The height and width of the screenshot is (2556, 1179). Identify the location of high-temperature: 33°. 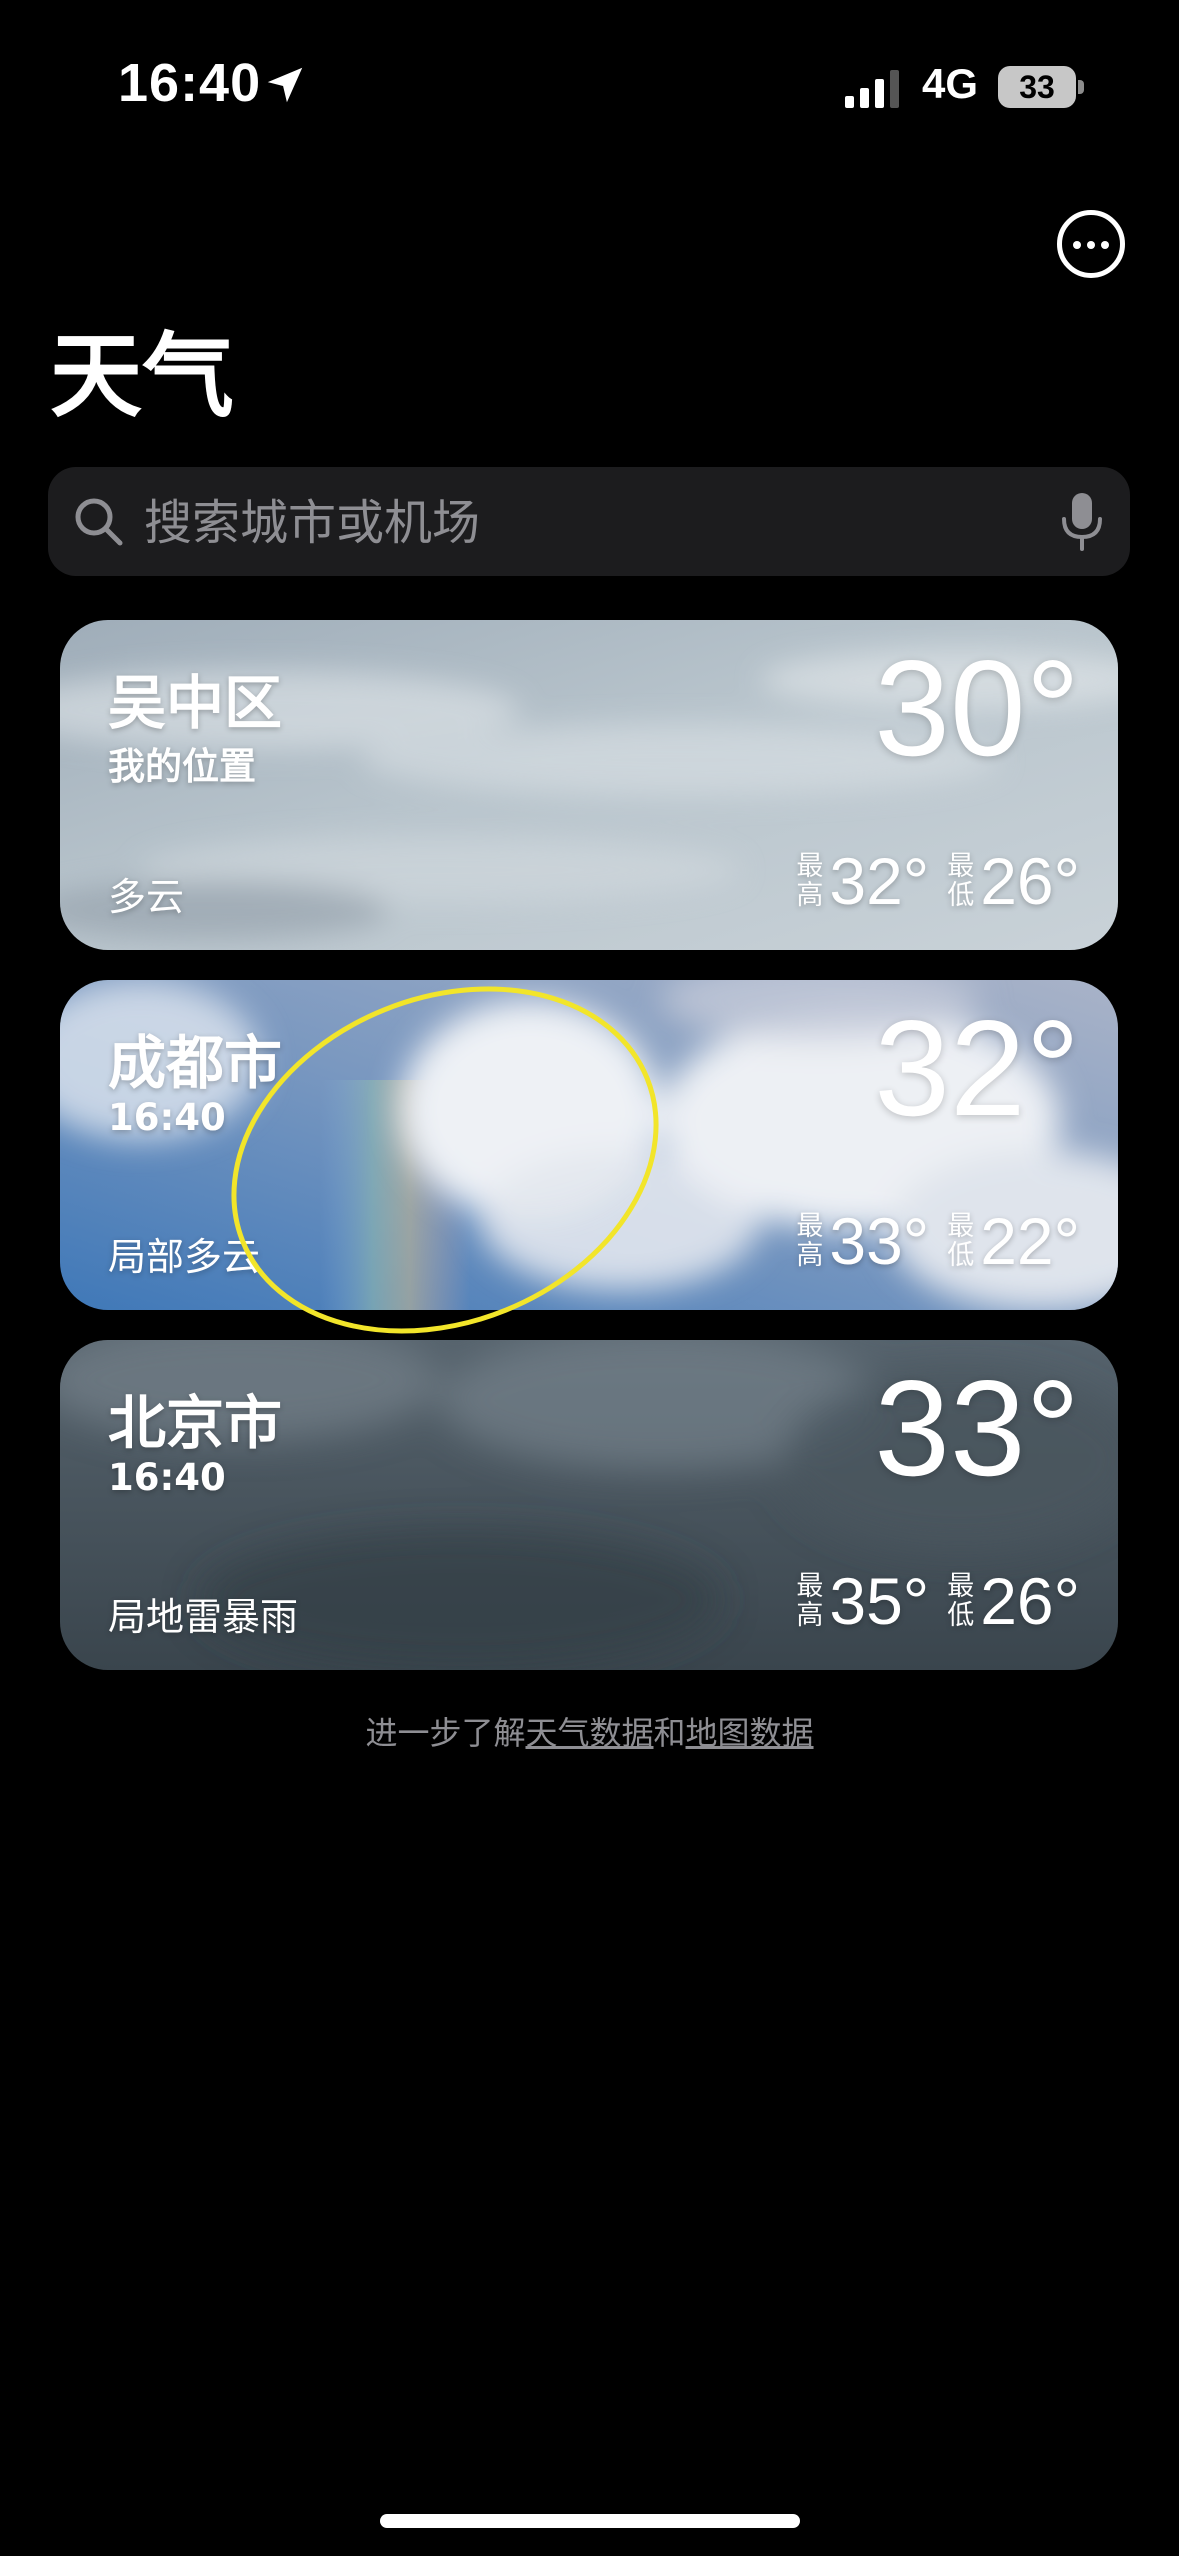
(879, 1241).